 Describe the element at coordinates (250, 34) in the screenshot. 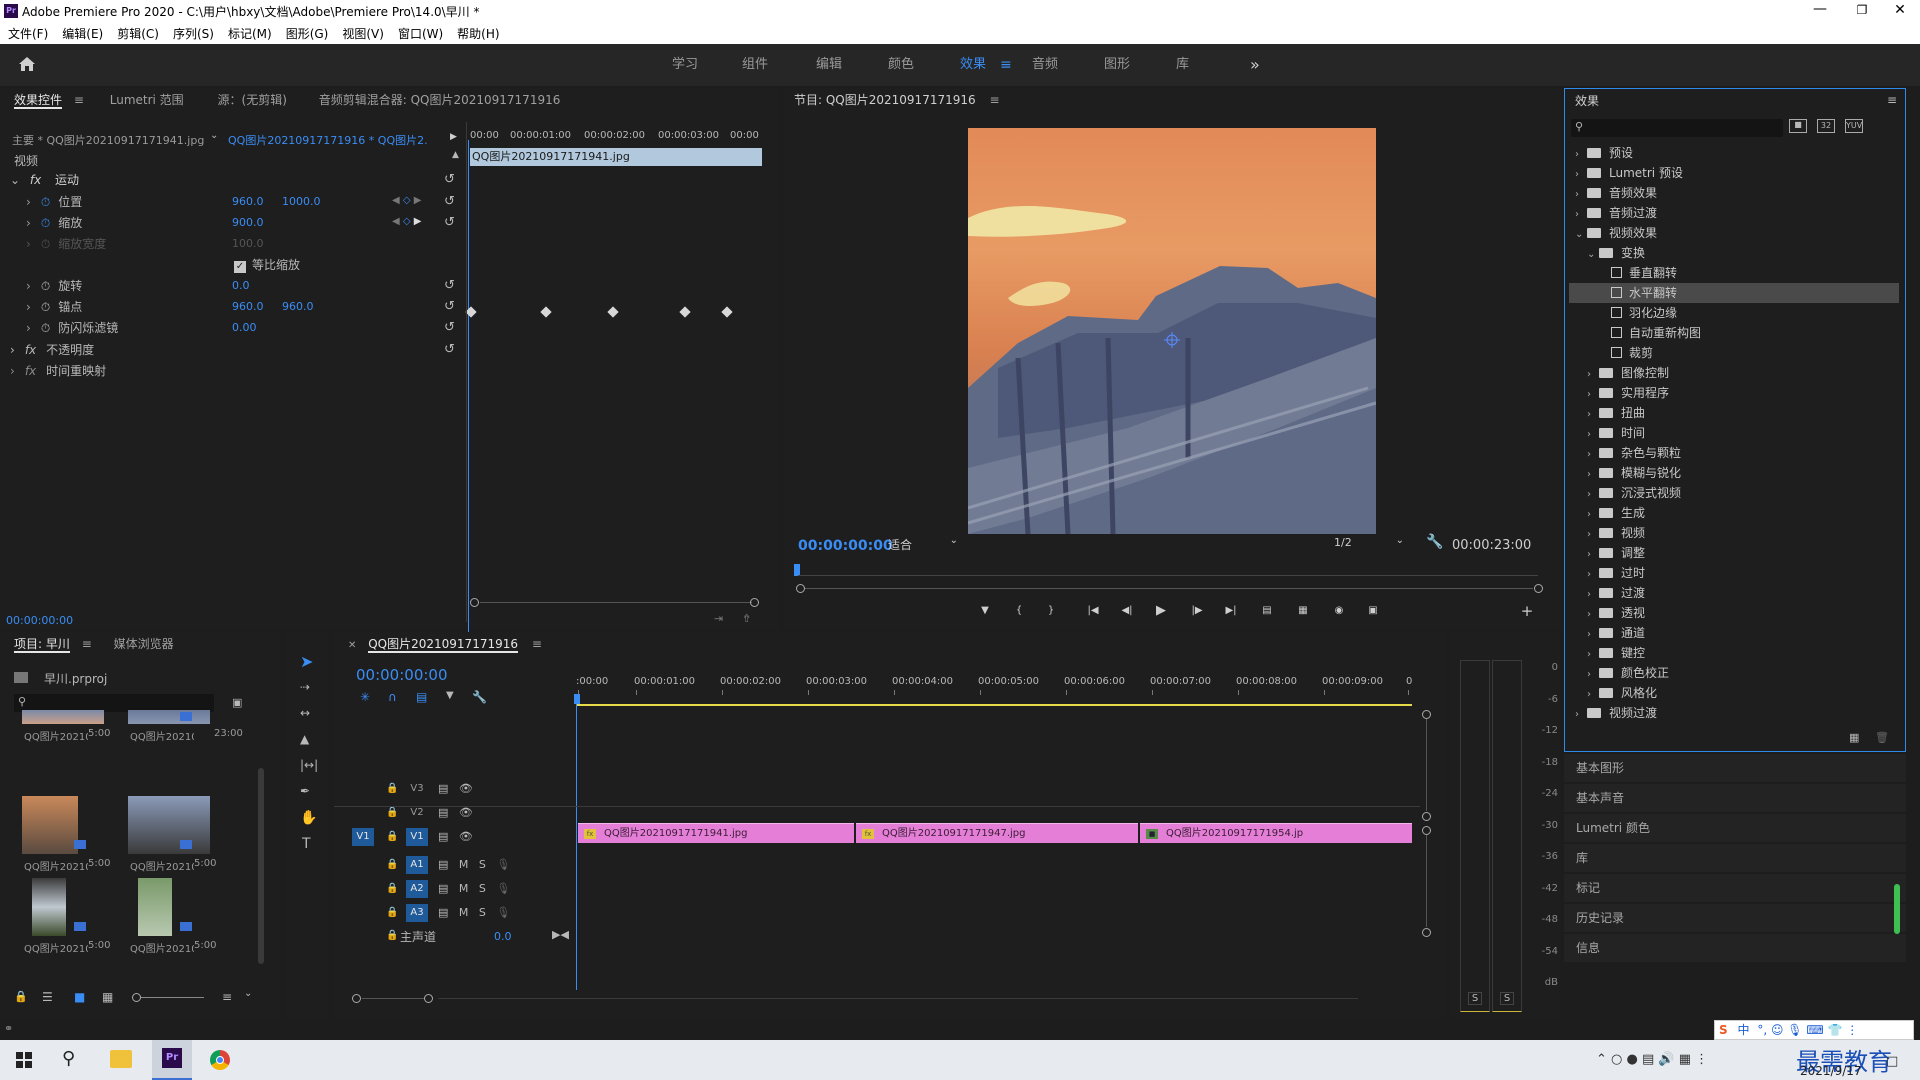

I see `menu-item: 标记(M)` at that location.